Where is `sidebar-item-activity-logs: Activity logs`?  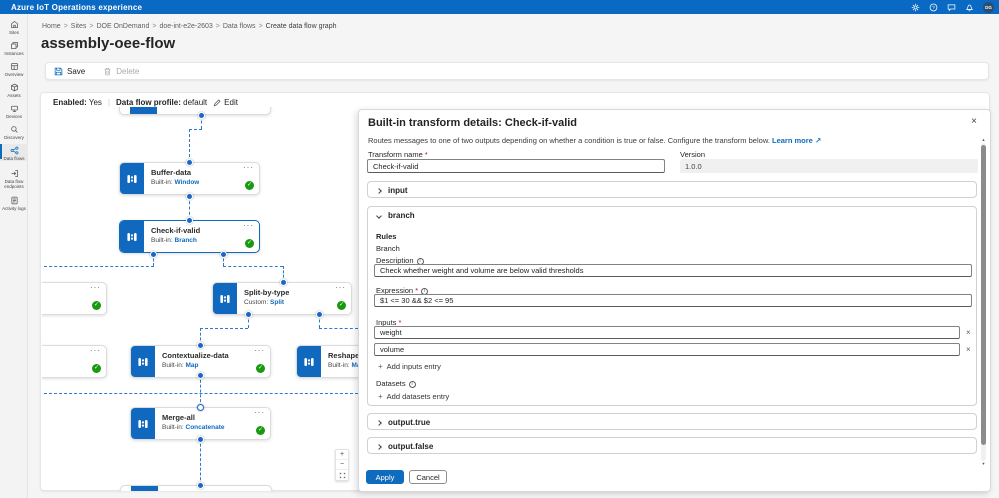
sidebar-item-activity-logs: Activity logs is located at coordinates (14, 203).